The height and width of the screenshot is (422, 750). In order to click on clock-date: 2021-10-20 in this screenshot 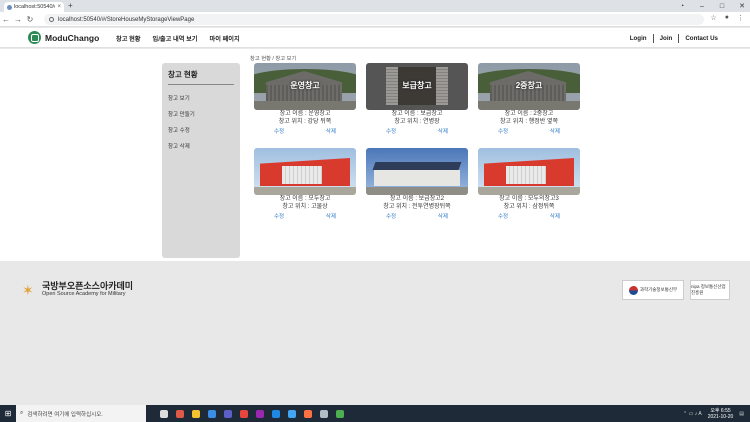, I will do `click(720, 416)`.